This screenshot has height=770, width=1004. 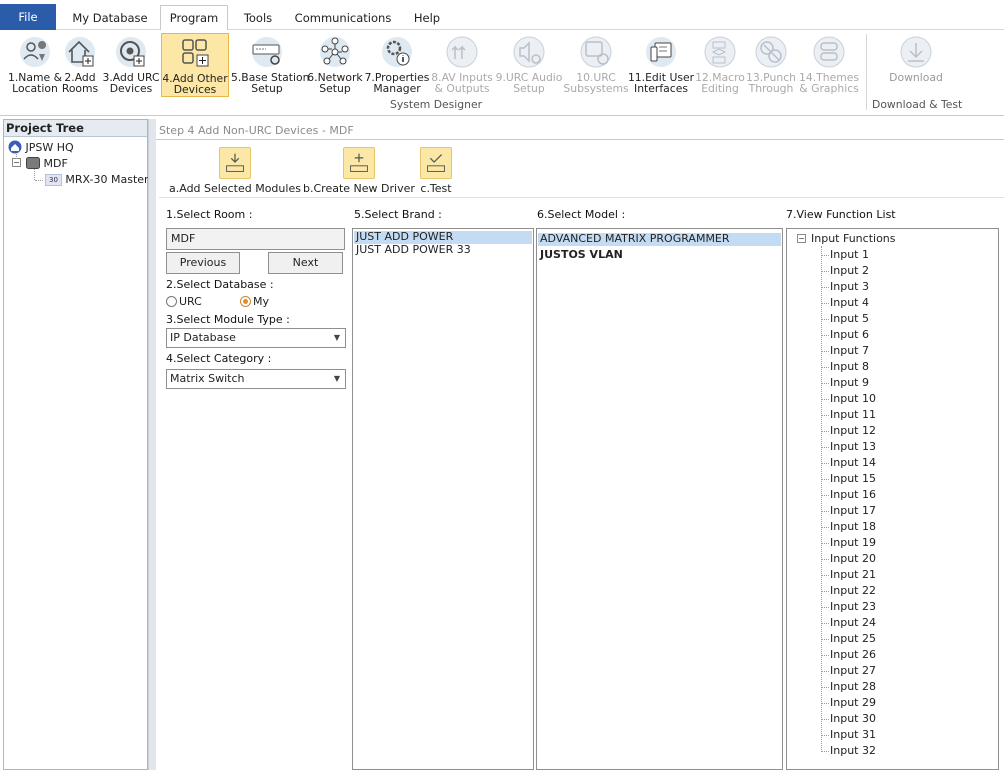 What do you see at coordinates (258, 18) in the screenshot?
I see `menu-tools: Tools` at bounding box center [258, 18].